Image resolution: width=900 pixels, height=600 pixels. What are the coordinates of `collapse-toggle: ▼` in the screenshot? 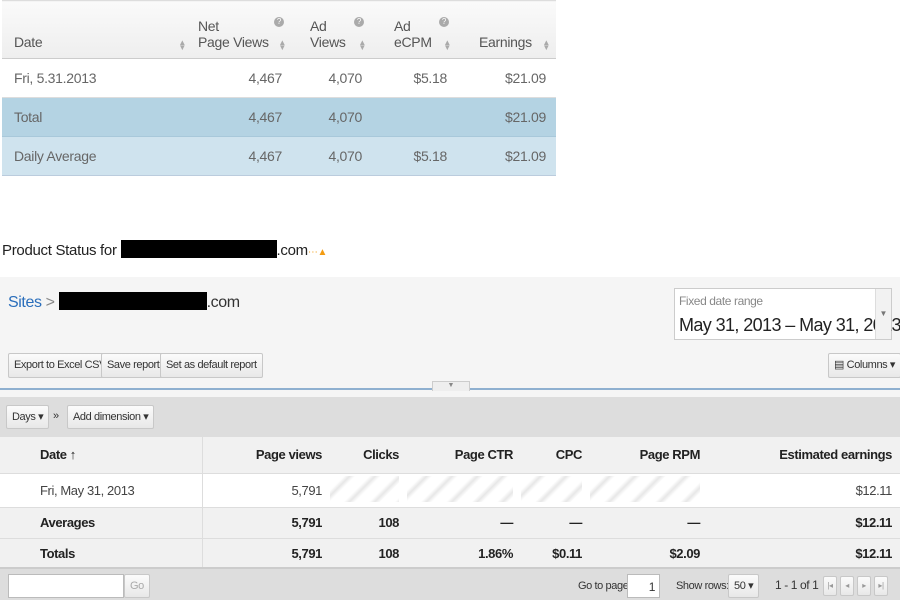 It's located at (451, 386).